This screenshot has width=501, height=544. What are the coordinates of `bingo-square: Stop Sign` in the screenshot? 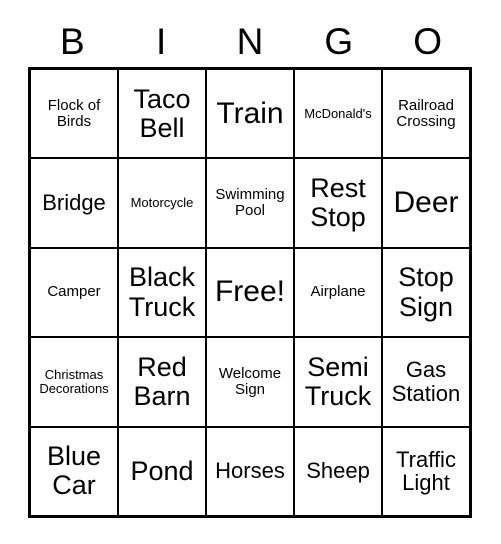 It's located at (426, 292).